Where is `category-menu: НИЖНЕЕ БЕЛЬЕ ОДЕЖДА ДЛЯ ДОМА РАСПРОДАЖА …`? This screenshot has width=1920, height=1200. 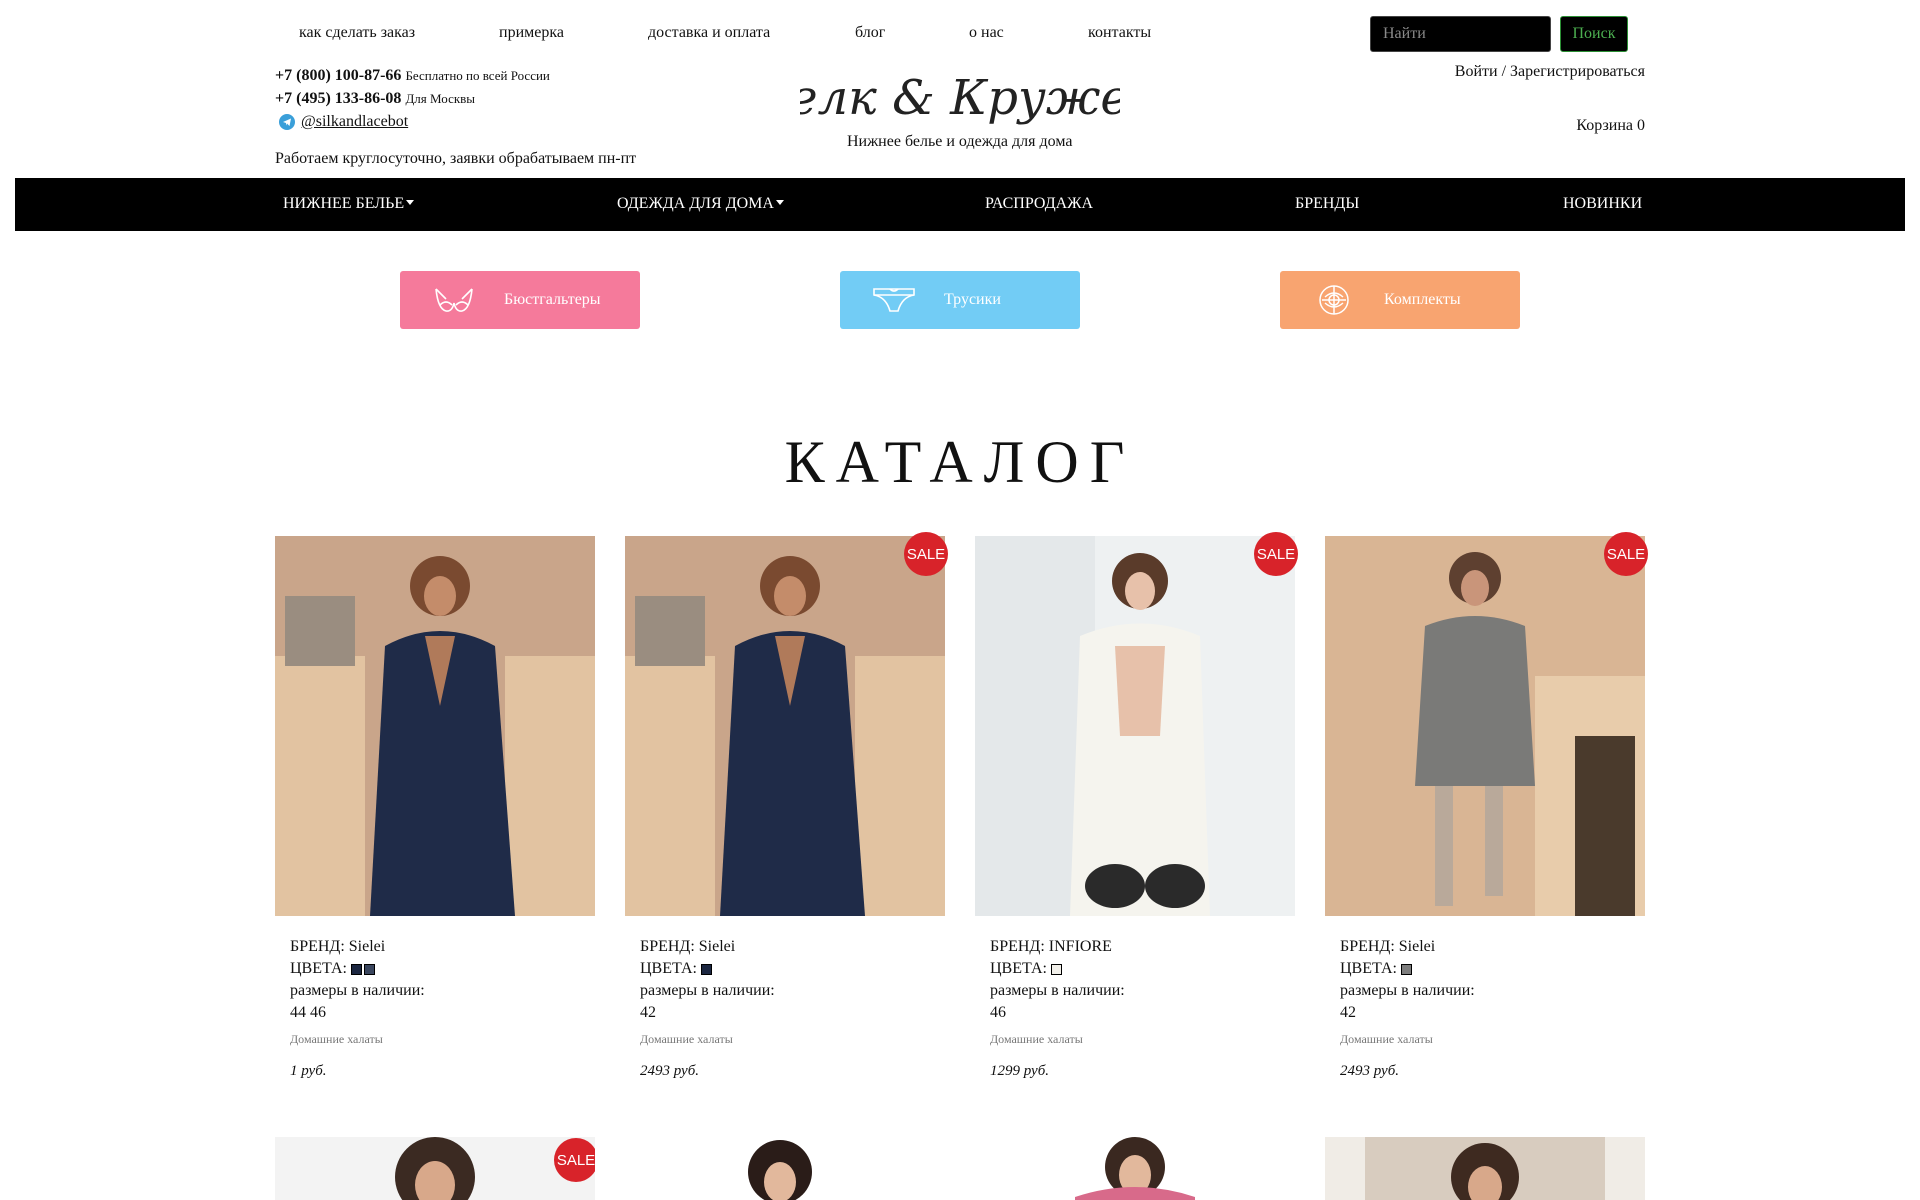 category-menu: НИЖНЕЕ БЕЛЬЕ ОДЕЖДА ДЛЯ ДОМА РАСПРОДАЖА … is located at coordinates (960, 204).